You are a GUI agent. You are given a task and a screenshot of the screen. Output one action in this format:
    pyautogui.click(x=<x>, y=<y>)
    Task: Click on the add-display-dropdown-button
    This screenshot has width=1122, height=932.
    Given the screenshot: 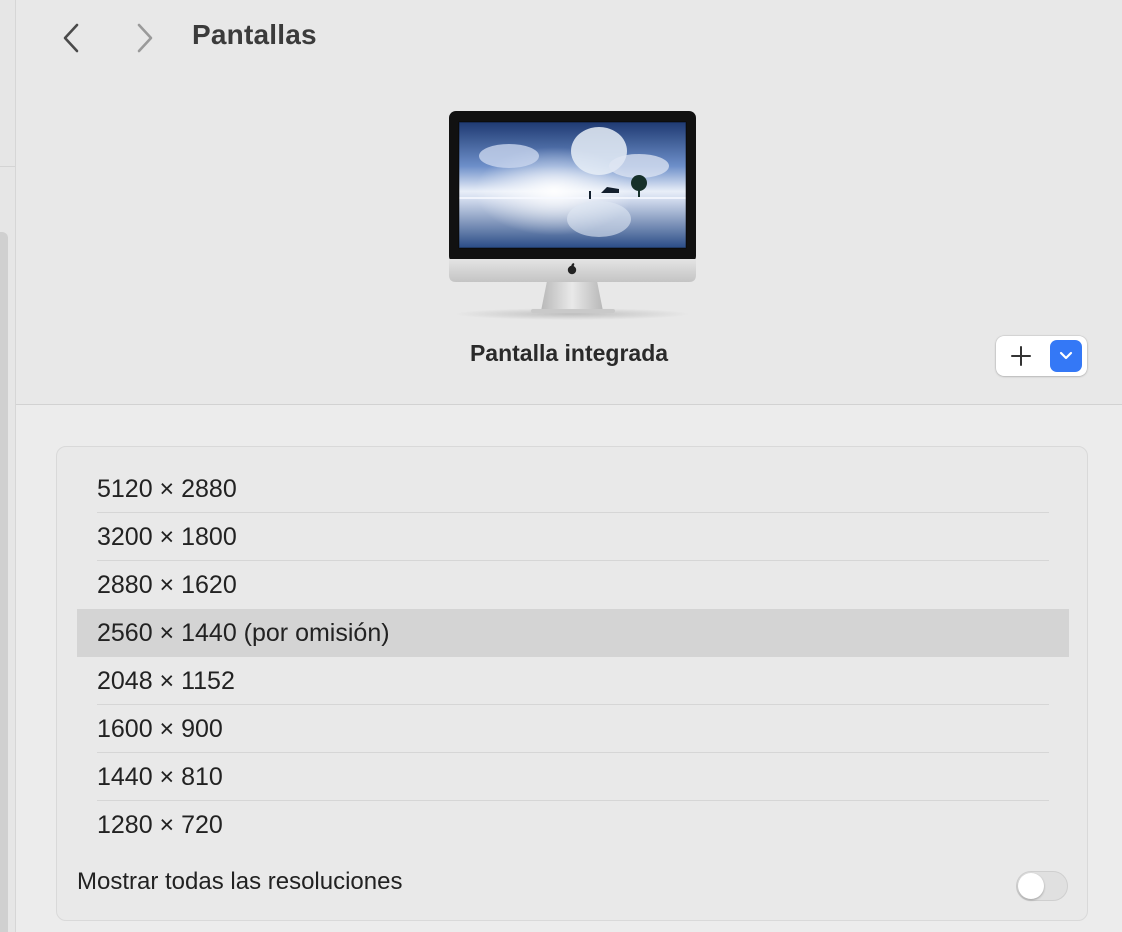 What is the action you would take?
    pyautogui.click(x=1066, y=356)
    